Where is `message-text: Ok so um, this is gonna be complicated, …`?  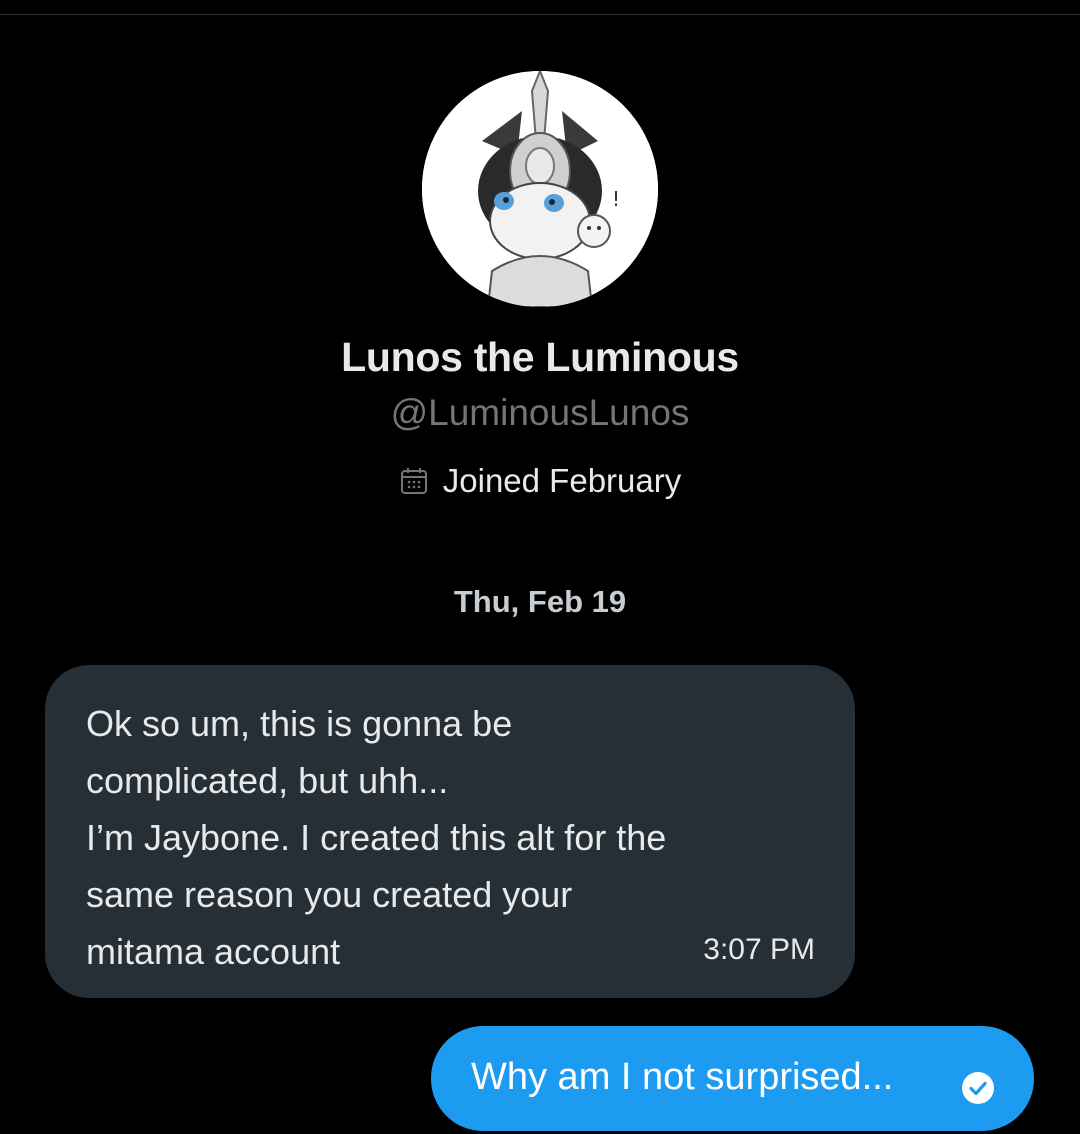
message-text: Ok so um, this is gonna be complicated, … is located at coordinates (376, 837).